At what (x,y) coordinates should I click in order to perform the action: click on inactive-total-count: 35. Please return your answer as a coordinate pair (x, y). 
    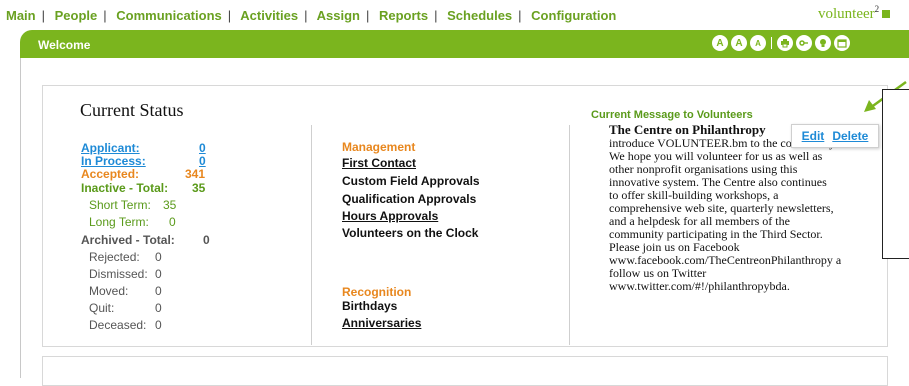
    Looking at the image, I should click on (199, 188).